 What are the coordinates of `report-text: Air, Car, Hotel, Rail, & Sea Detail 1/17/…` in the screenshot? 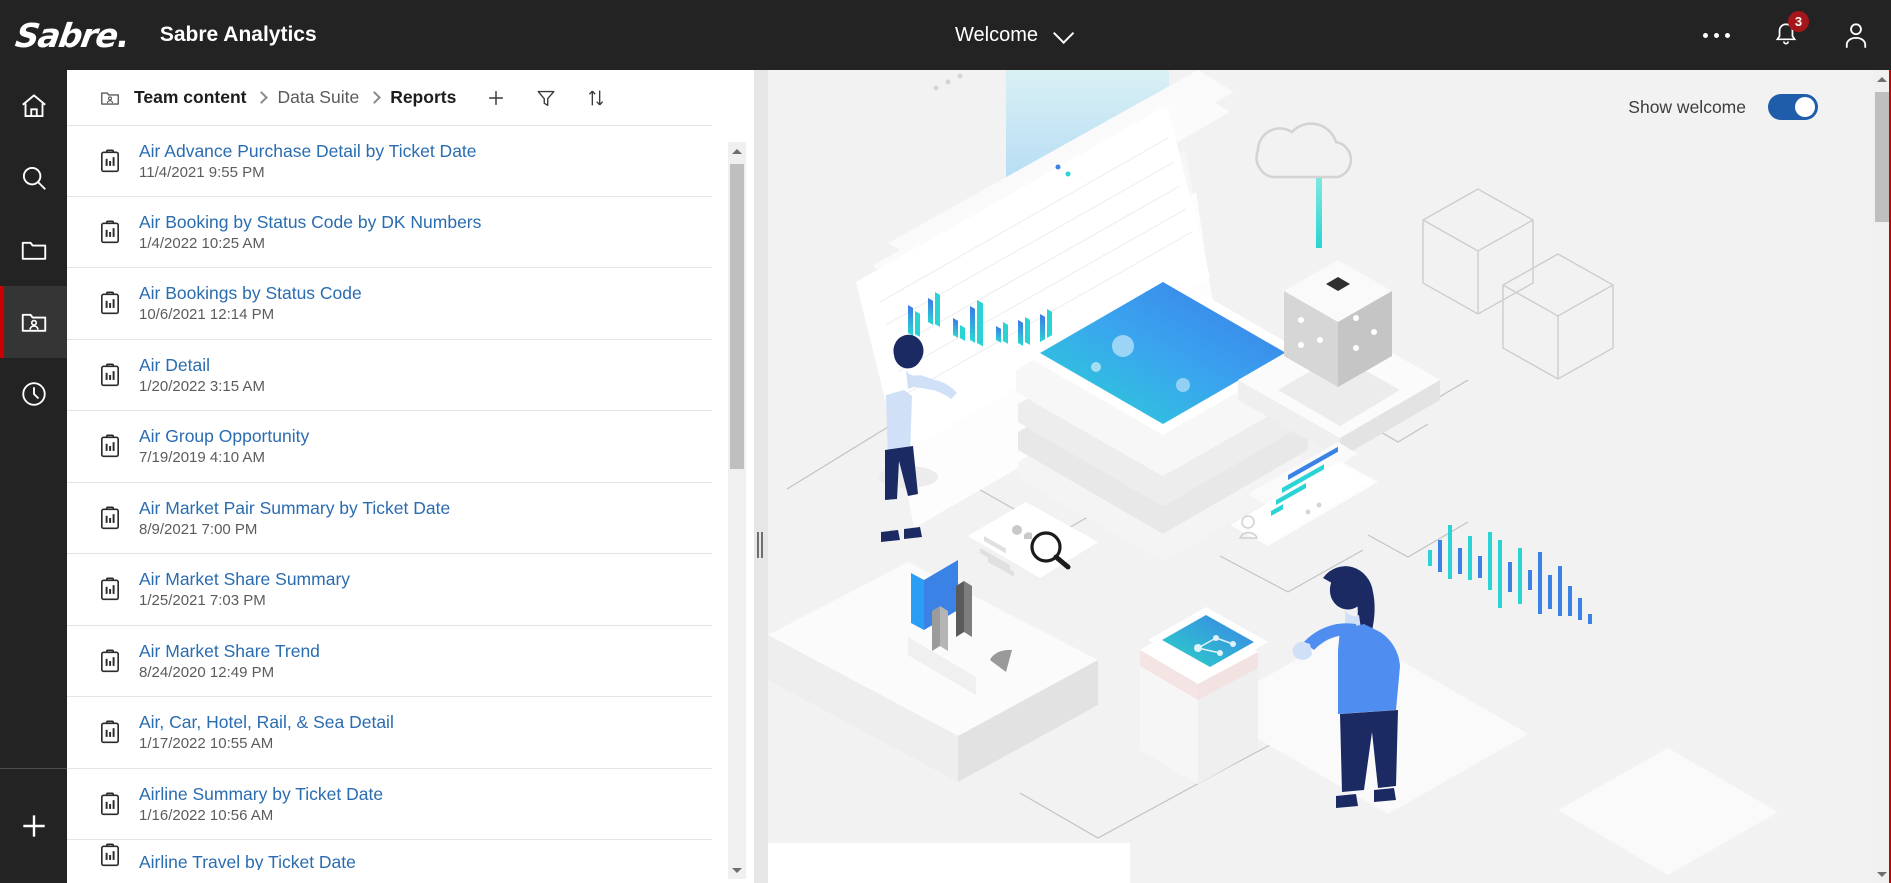 It's located at (266, 732).